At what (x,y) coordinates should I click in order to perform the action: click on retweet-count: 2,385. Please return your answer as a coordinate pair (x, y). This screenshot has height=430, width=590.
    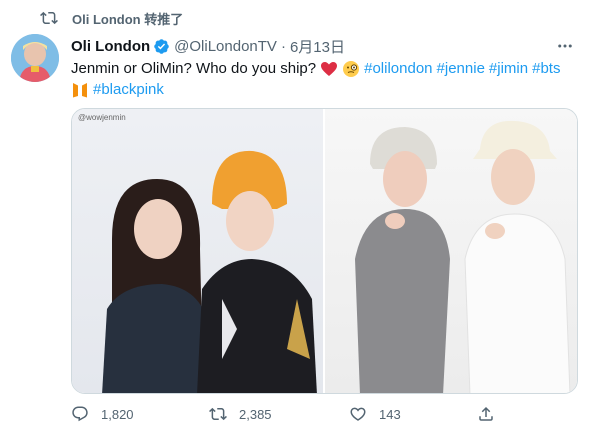
    Looking at the image, I should click on (255, 414).